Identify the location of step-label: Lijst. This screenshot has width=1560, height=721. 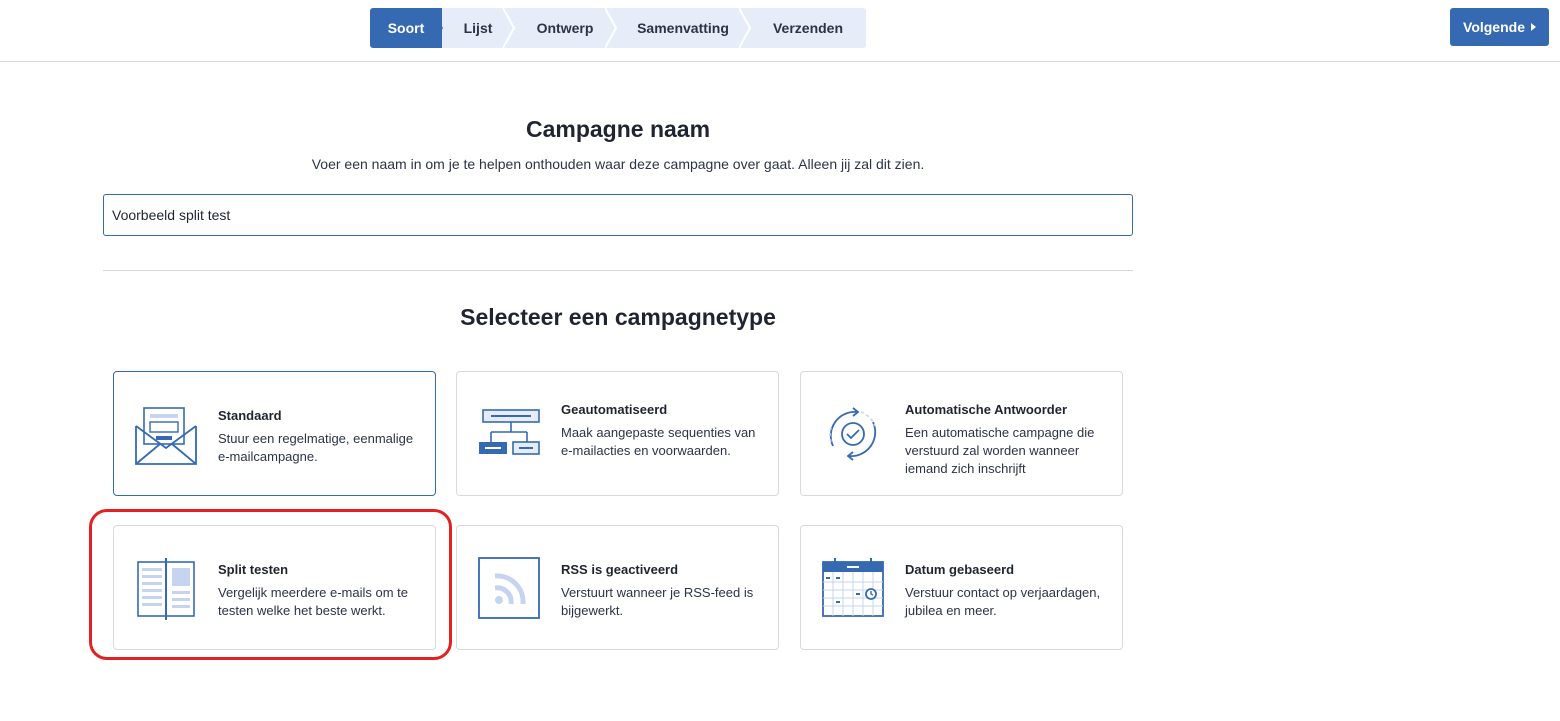
(478, 28).